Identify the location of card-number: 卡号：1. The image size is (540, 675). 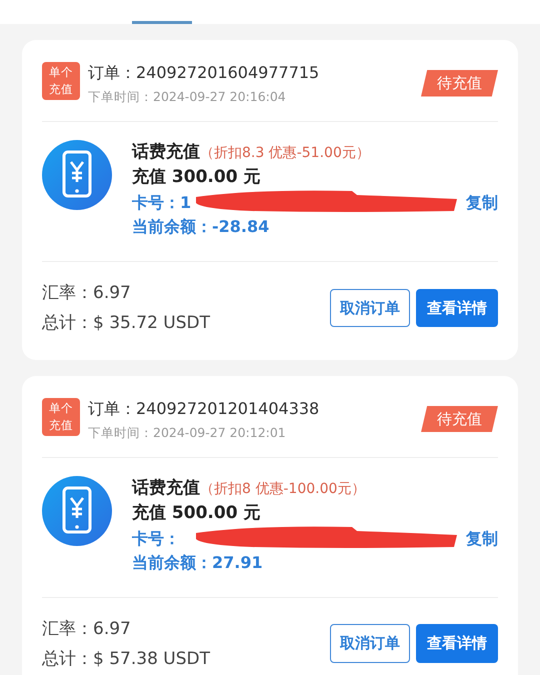
(162, 203).